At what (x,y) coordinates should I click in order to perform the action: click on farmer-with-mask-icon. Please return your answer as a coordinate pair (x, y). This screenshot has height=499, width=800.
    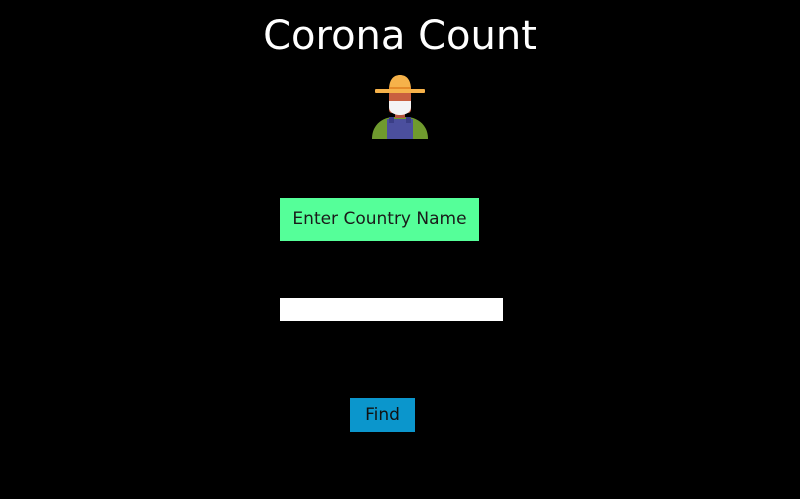
    Looking at the image, I should click on (400, 107).